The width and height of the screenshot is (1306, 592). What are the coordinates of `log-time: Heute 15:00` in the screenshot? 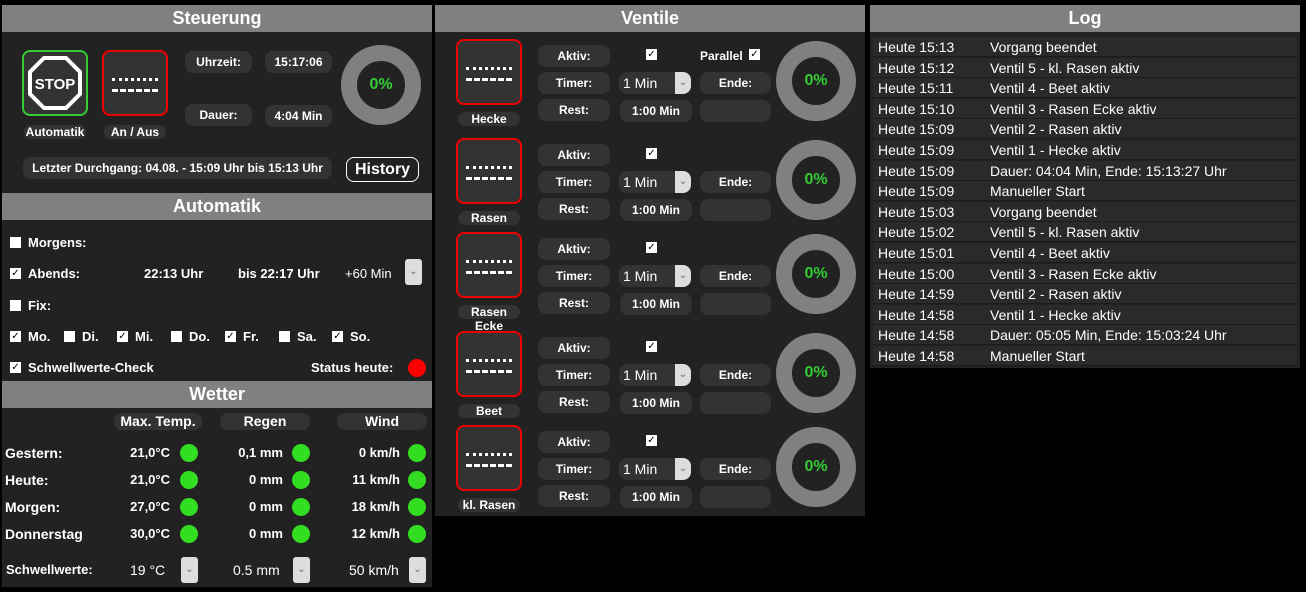 It's located at (916, 273).